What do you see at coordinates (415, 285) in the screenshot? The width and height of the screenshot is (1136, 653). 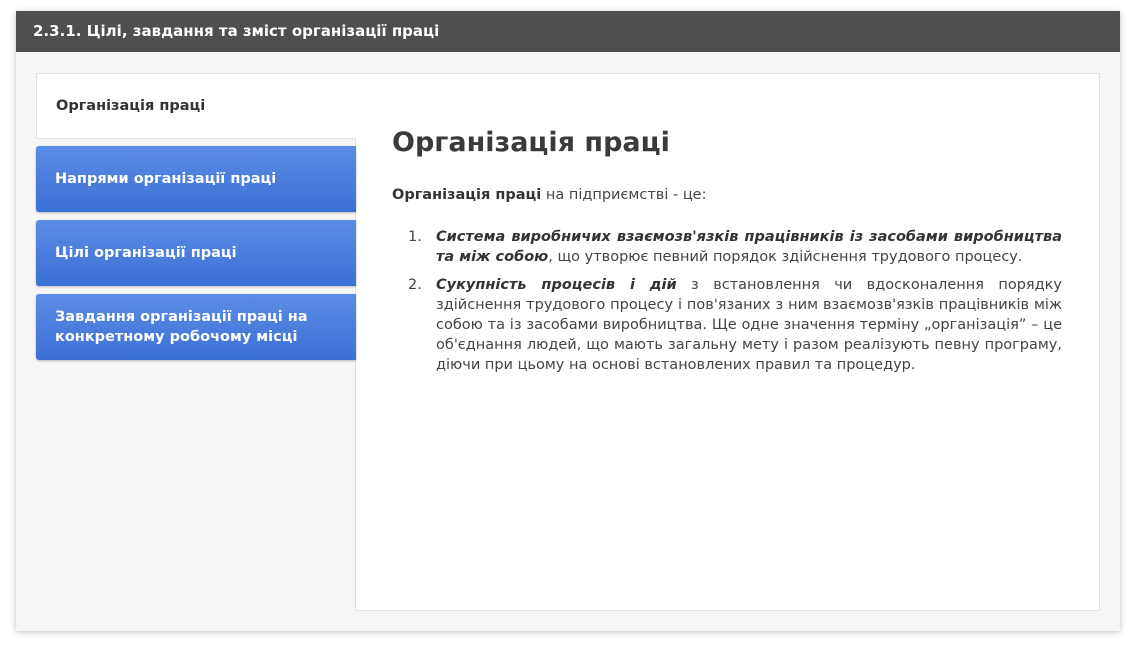 I see `list-item-number: 2.` at bounding box center [415, 285].